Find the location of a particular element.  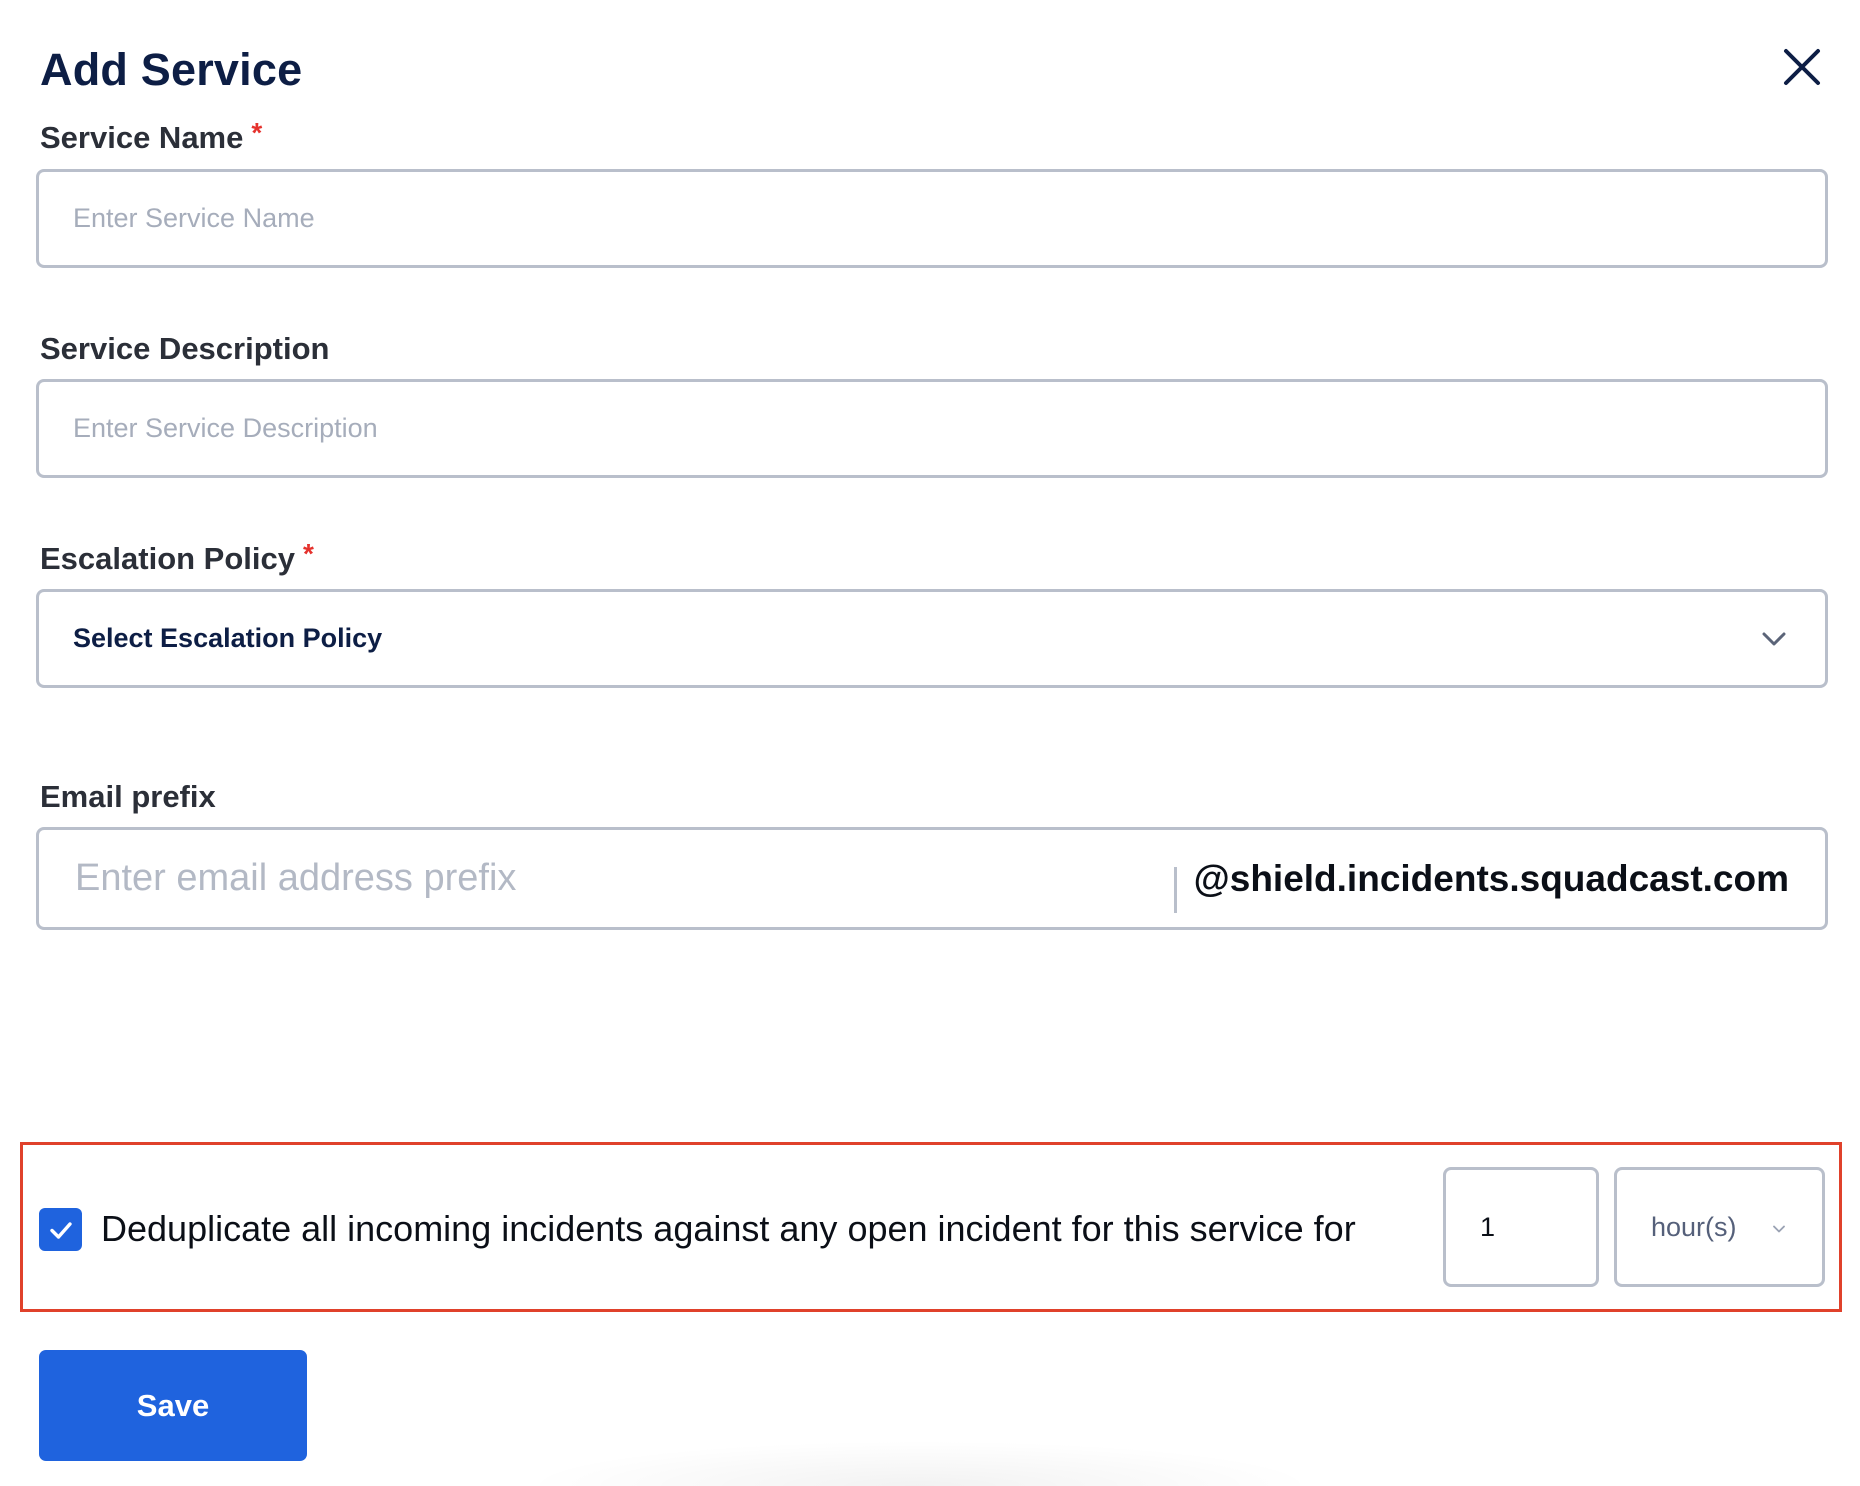

save-button: Save is located at coordinates (173, 1405).